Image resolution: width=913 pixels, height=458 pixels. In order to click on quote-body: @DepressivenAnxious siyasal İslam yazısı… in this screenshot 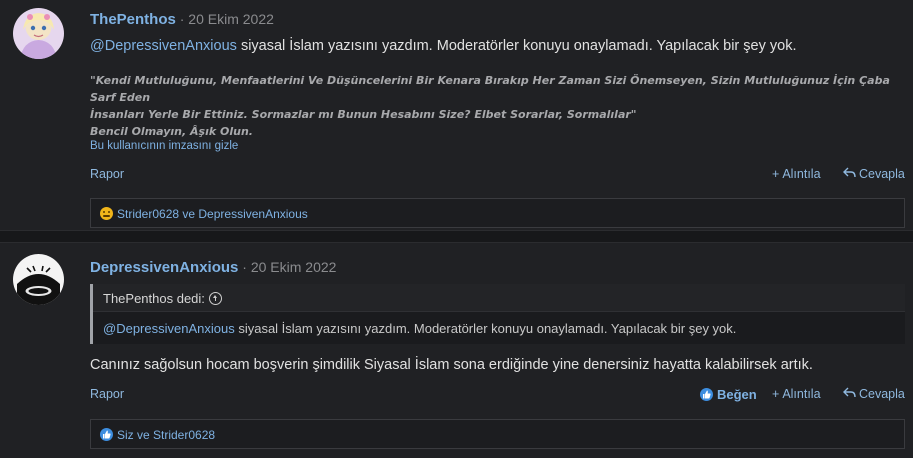, I will do `click(419, 328)`.